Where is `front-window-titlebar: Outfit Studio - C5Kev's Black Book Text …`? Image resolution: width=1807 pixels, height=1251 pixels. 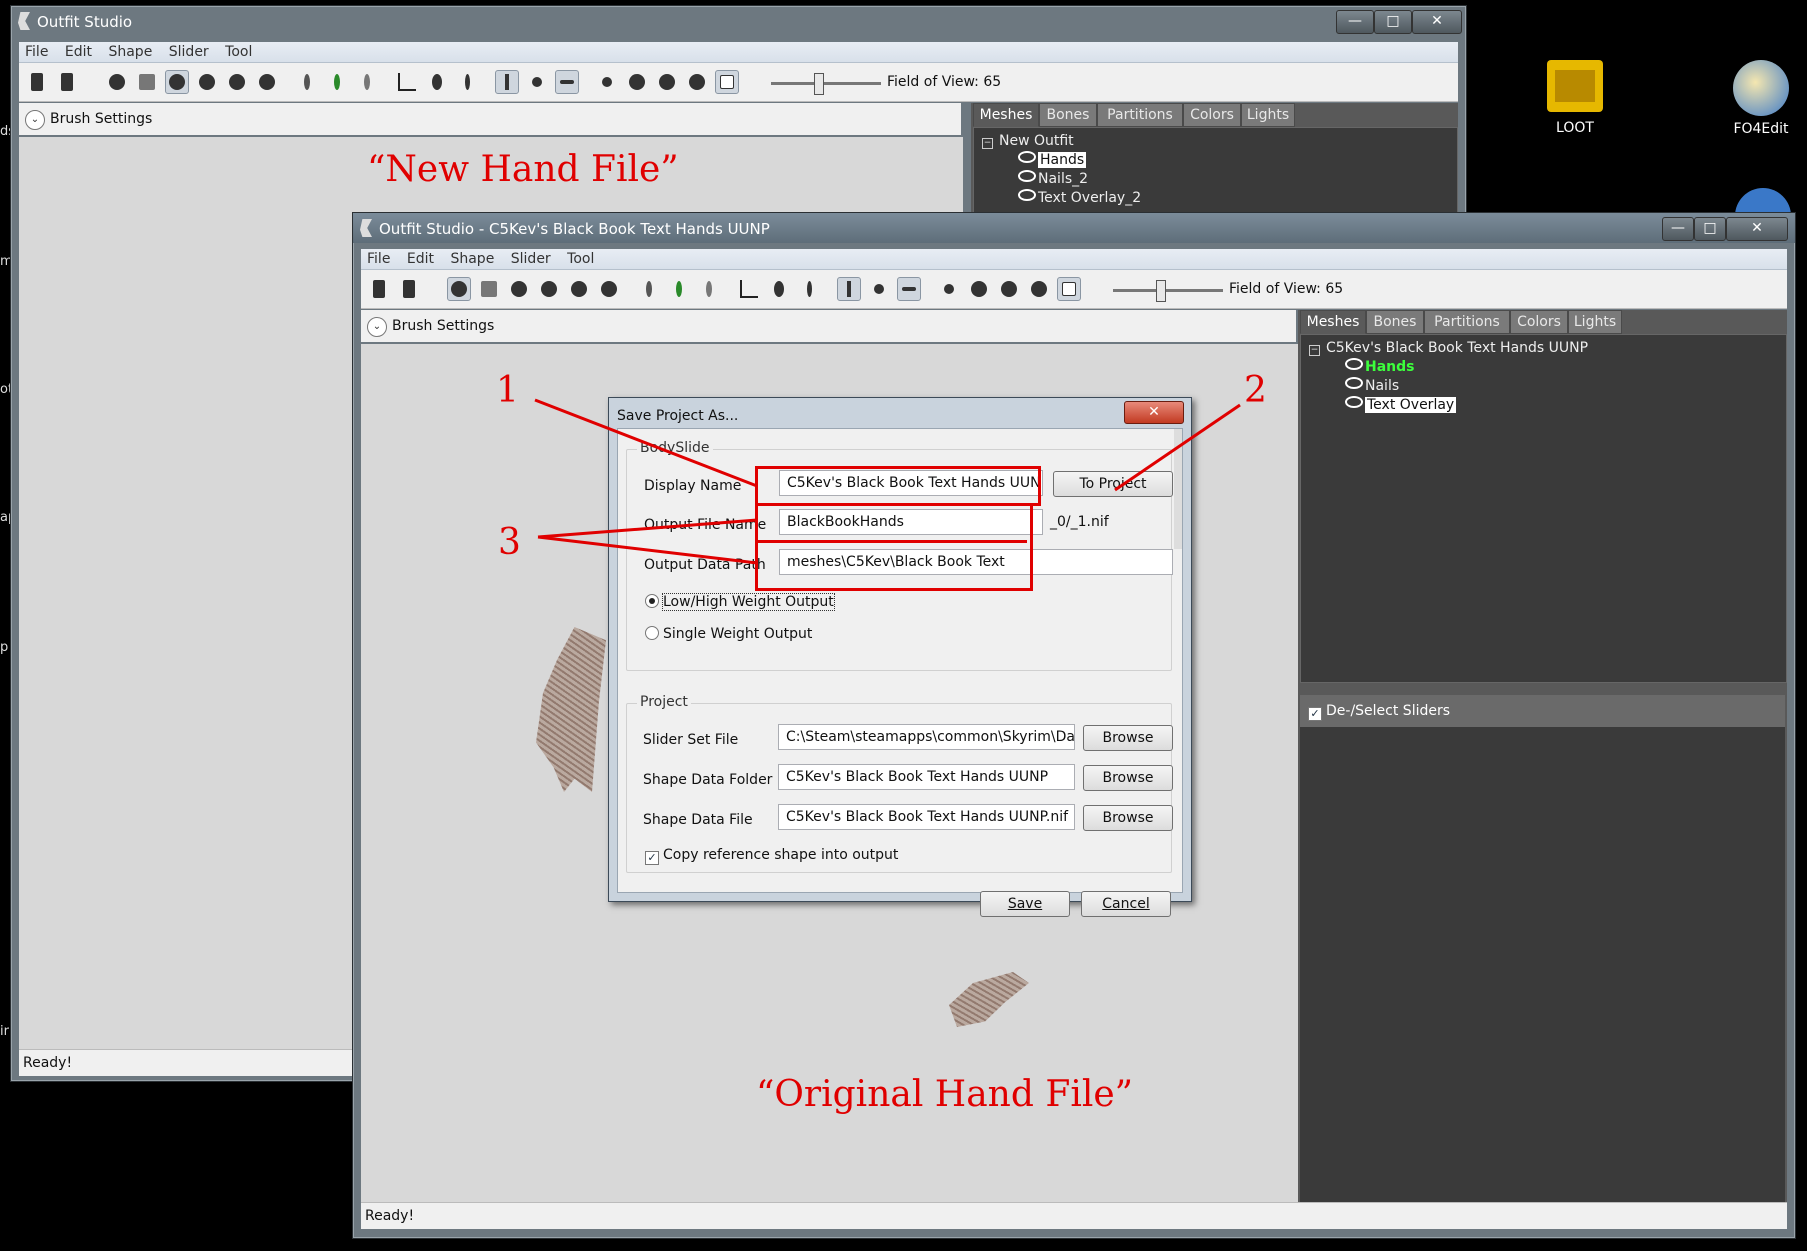
front-window-titlebar: Outfit Studio - C5Kev's Black Book Text … is located at coordinates (1074, 228).